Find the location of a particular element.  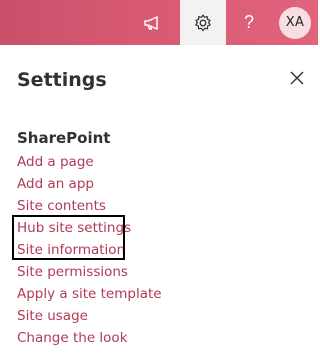

help-icon: ? is located at coordinates (248, 22).